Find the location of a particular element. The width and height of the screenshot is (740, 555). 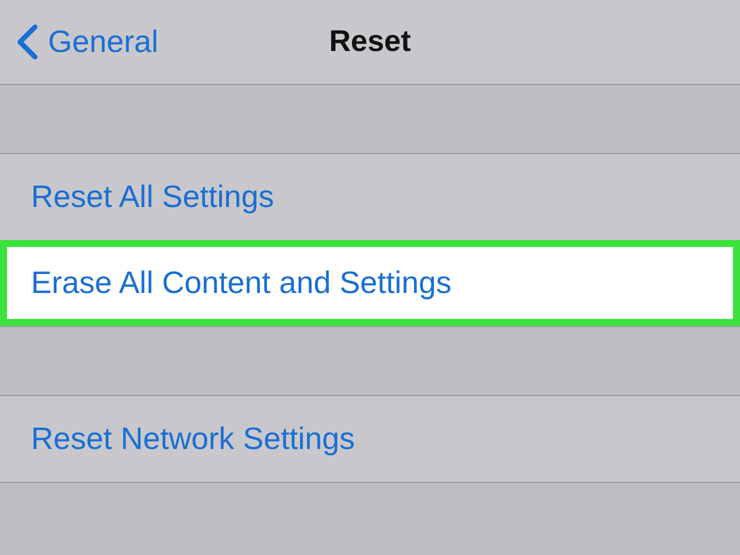

page-title: Reset is located at coordinates (370, 42).